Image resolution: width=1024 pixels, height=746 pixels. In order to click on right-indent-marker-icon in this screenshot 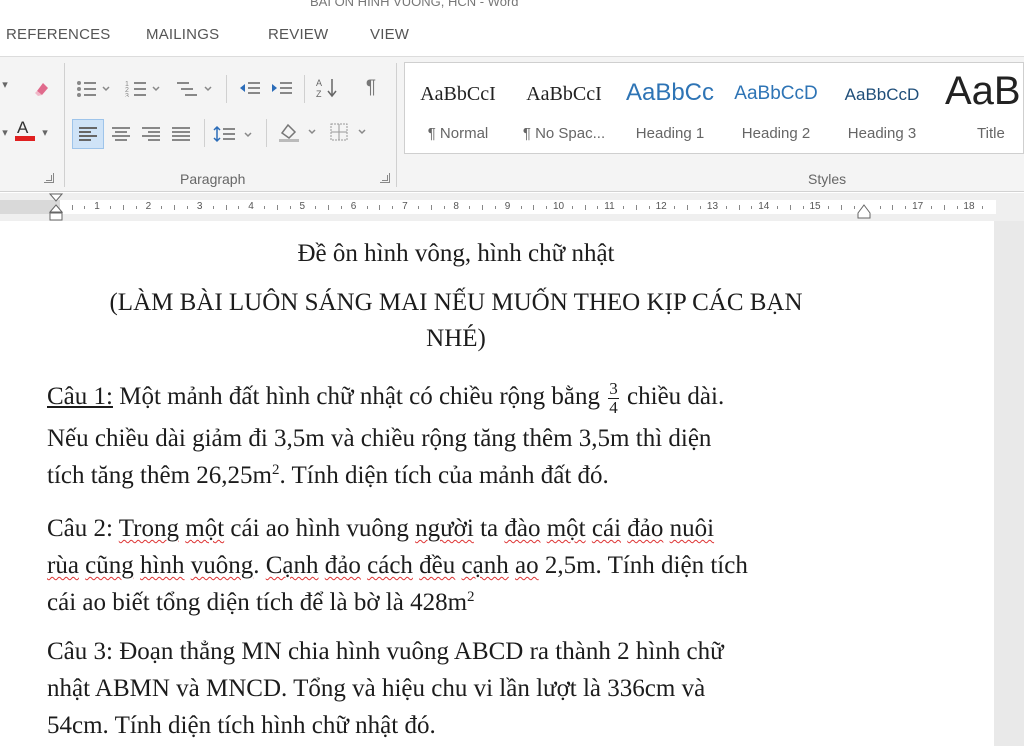, I will do `click(864, 211)`.